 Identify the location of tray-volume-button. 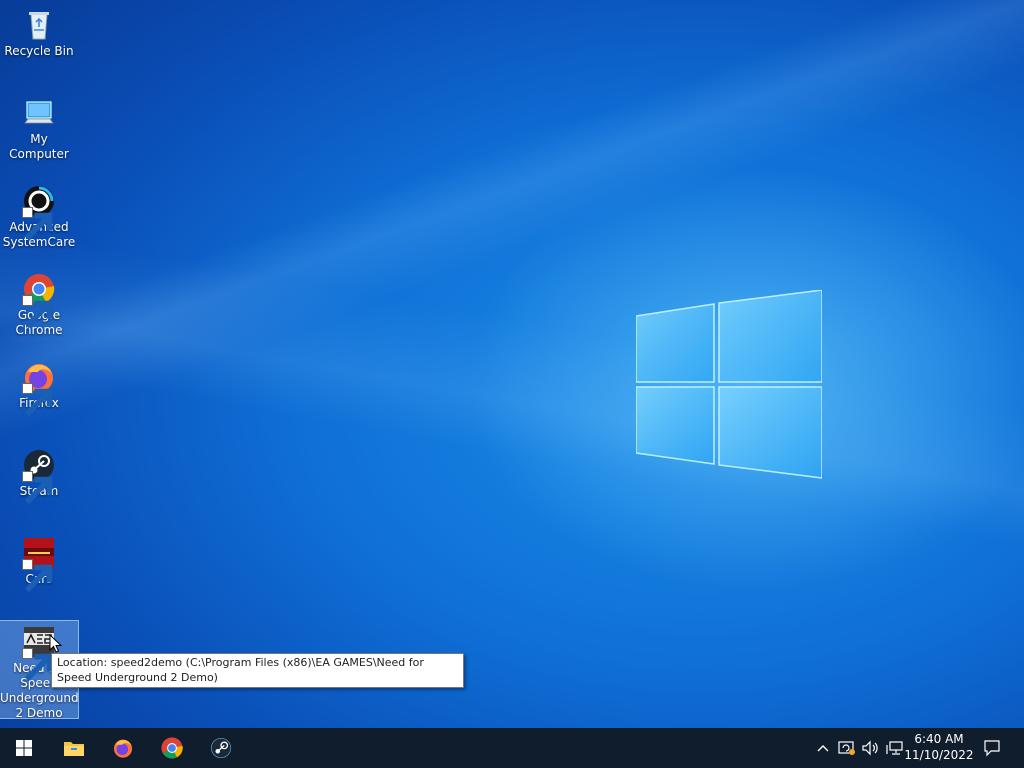
(871, 748).